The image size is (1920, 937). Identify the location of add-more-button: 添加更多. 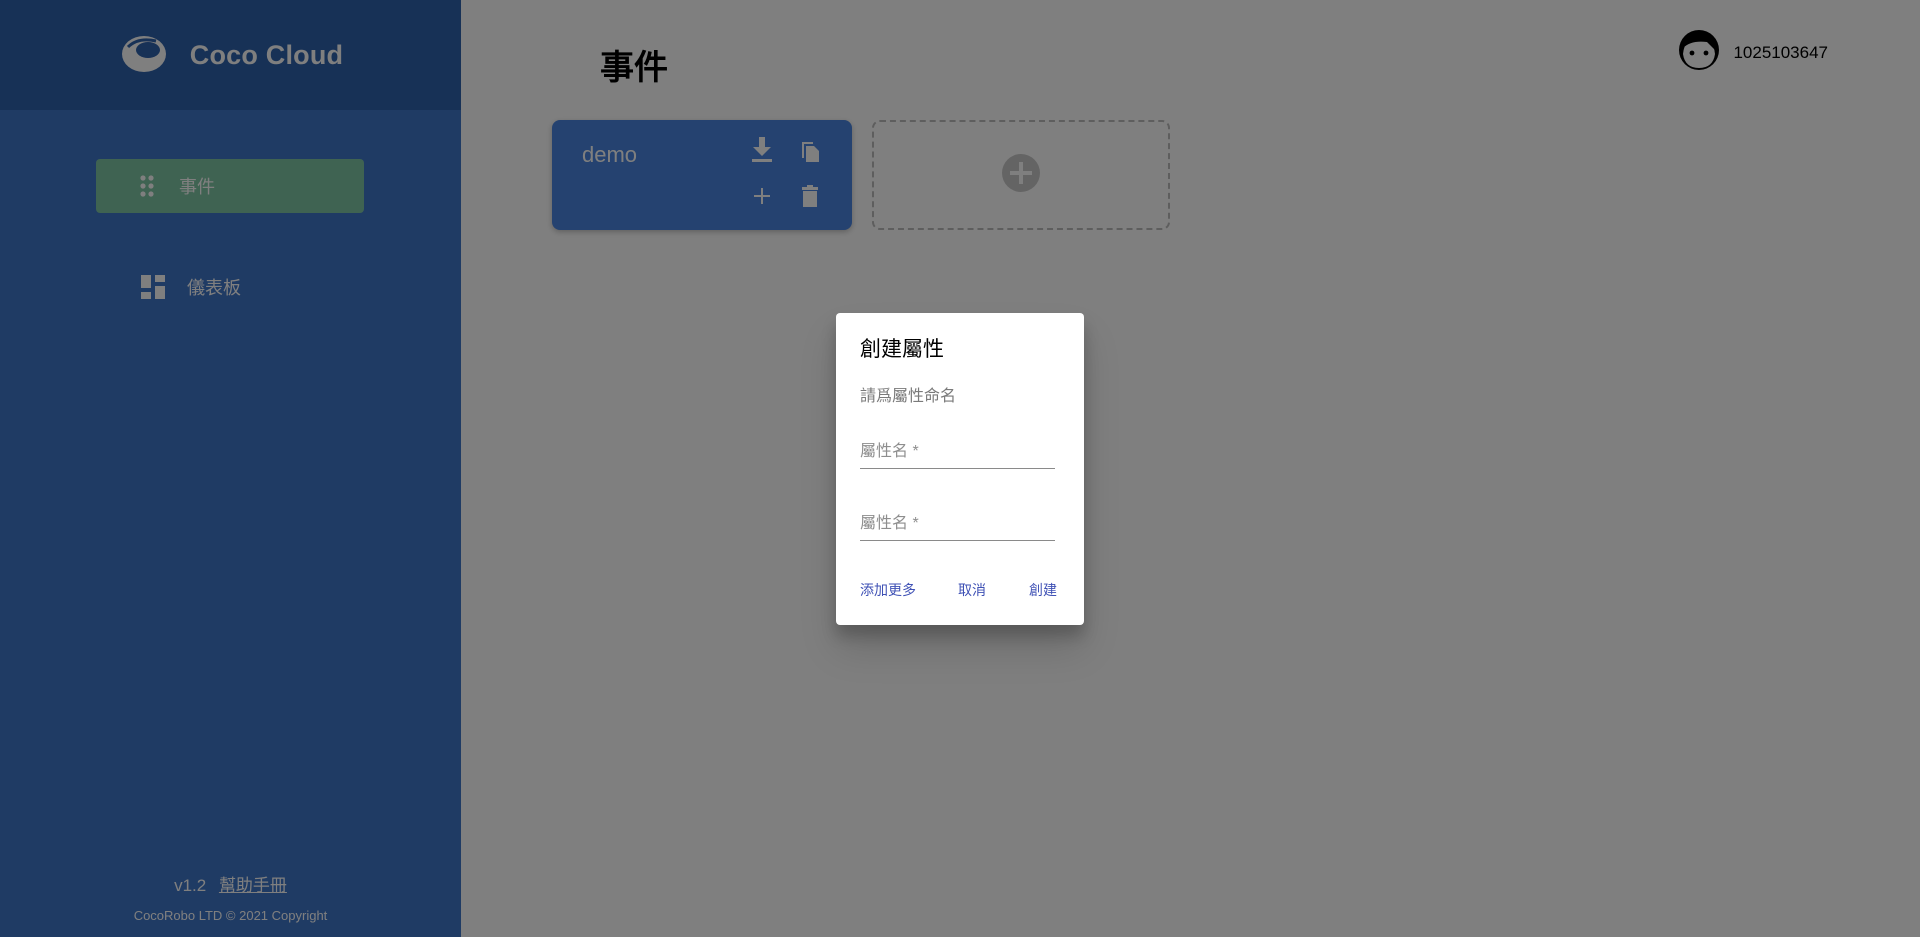
(888, 590).